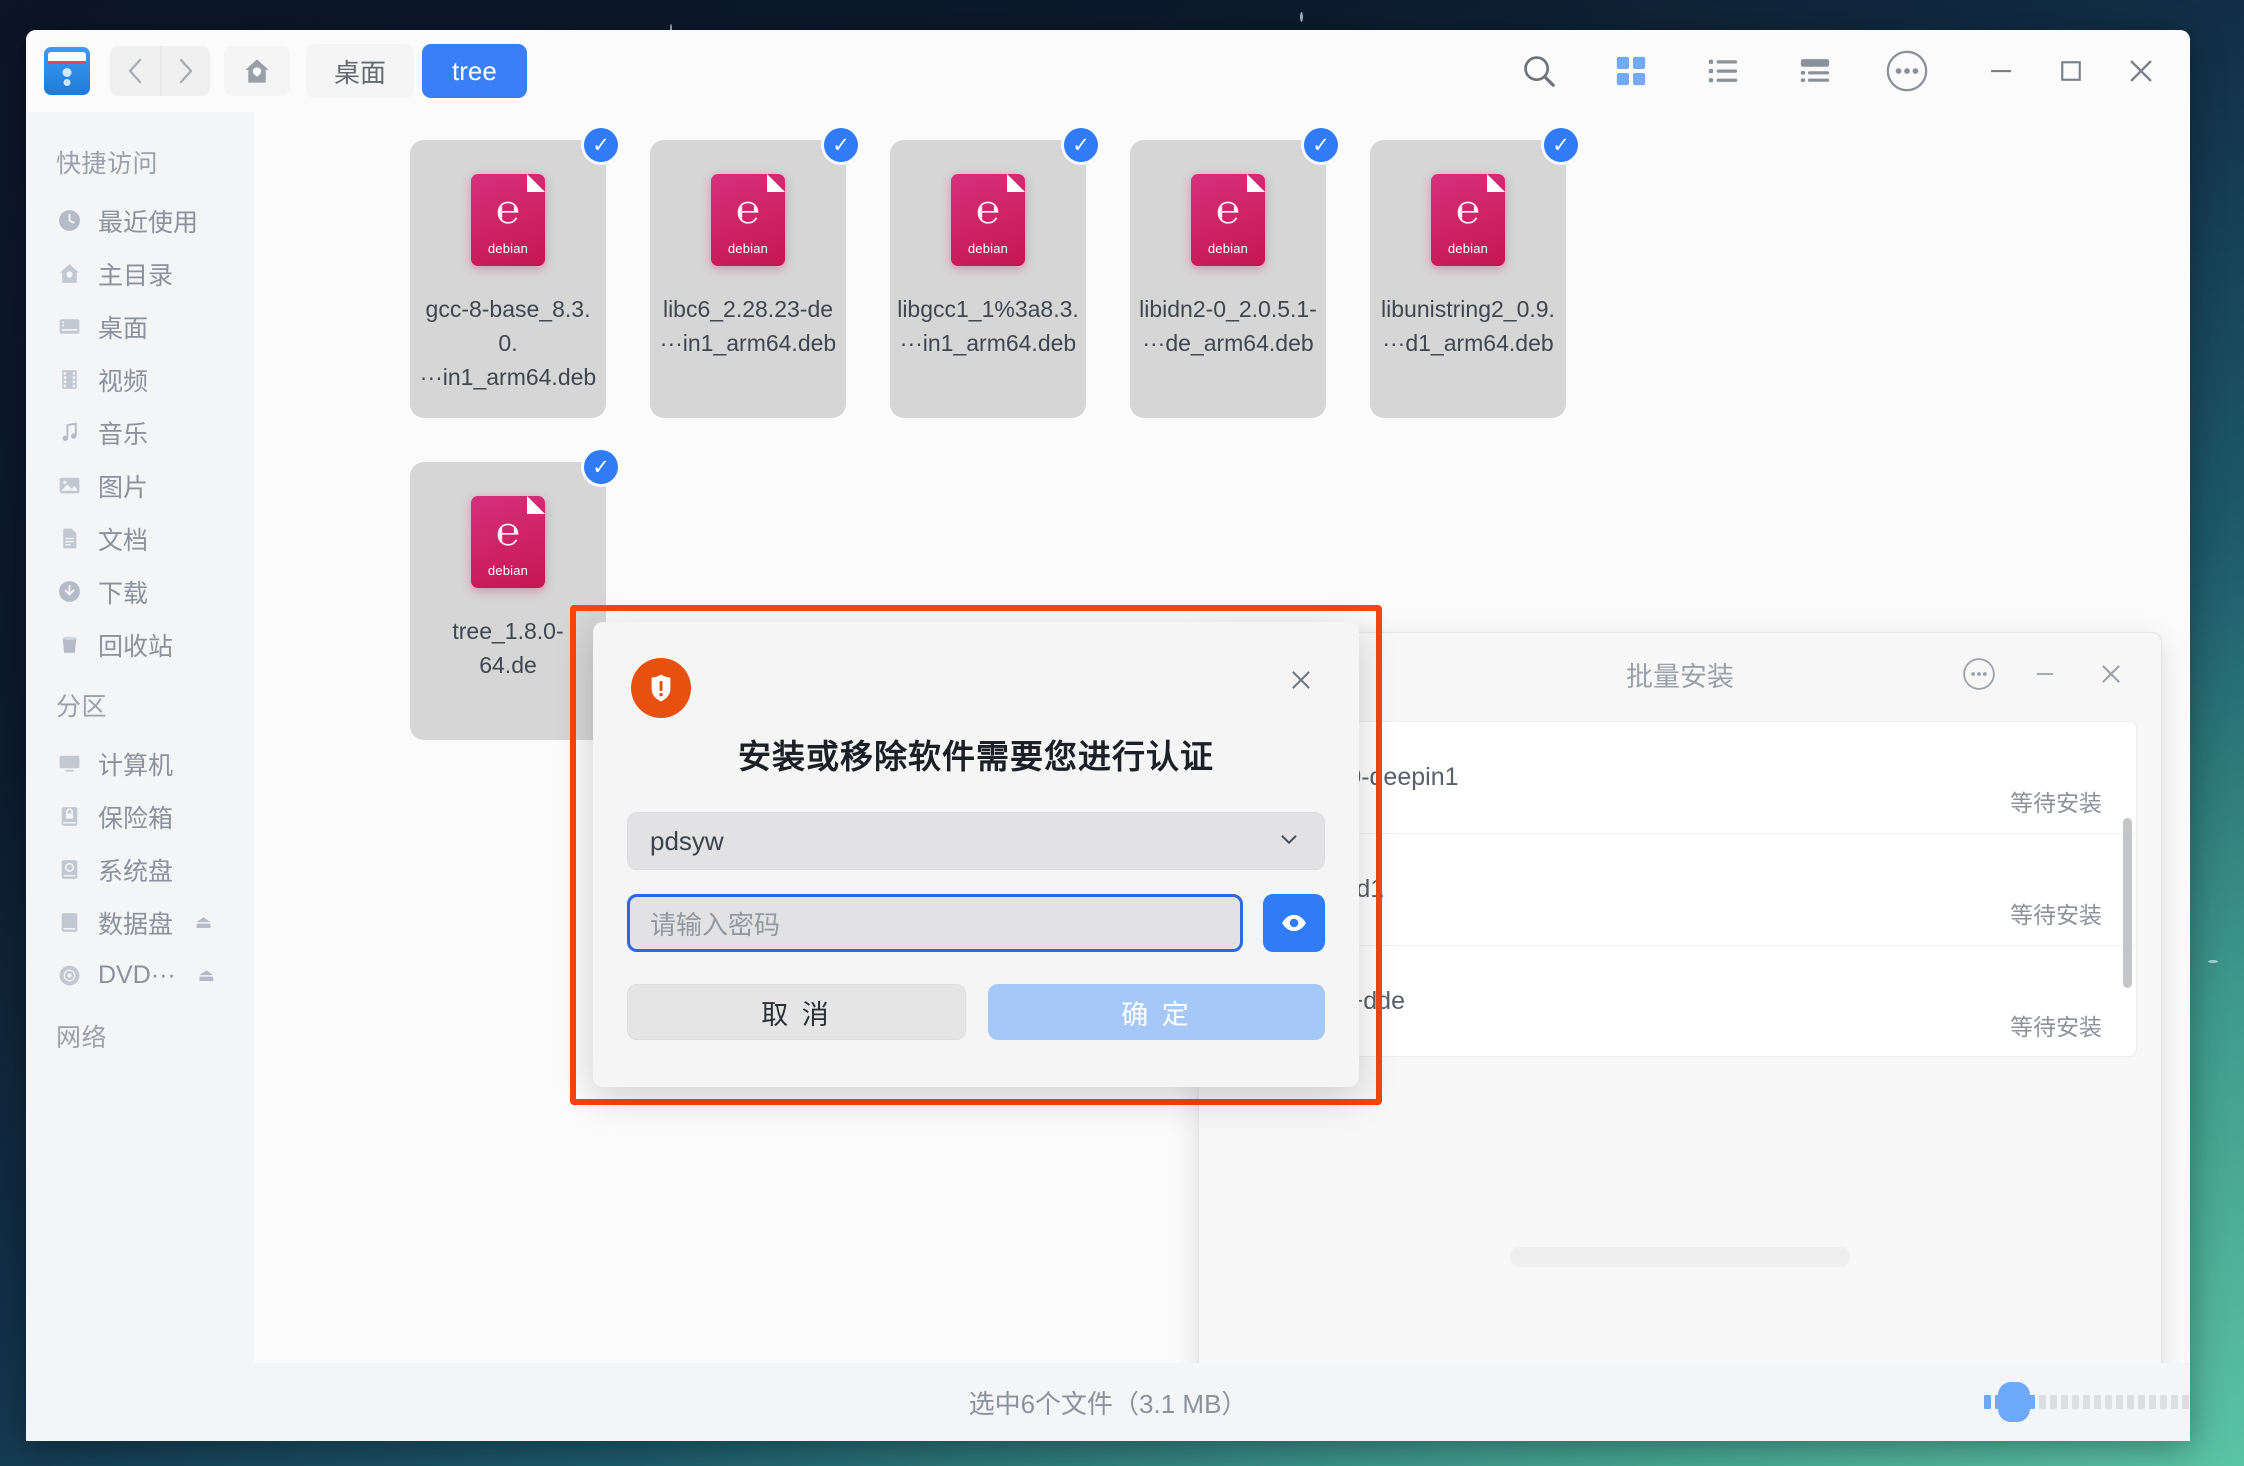 This screenshot has width=2244, height=1466. I want to click on icon-size-slider, so click(2086, 1402).